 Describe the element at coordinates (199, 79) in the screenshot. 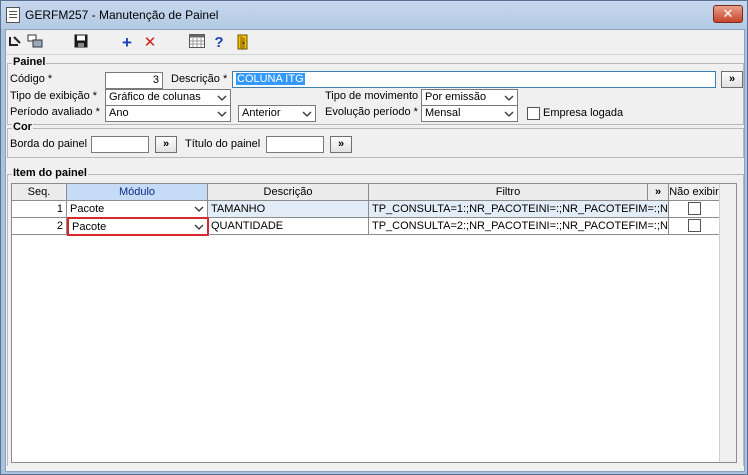

I see `descricao-label: Descrição *` at that location.